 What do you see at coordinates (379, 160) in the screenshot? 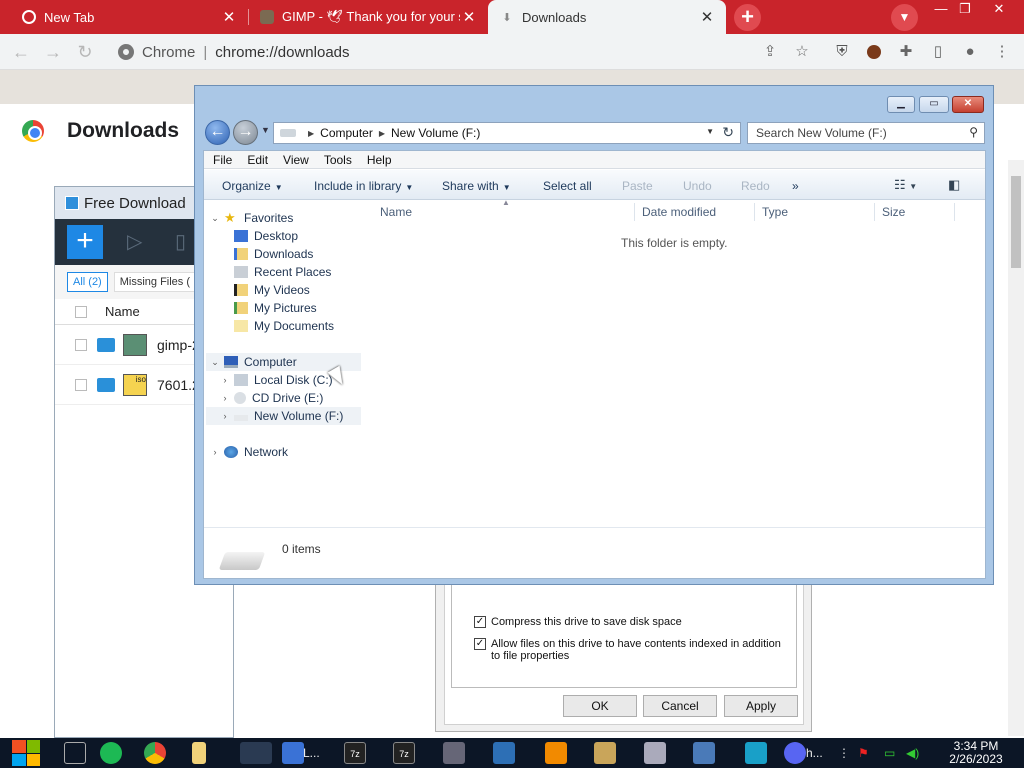
I see `menu-help: Help` at bounding box center [379, 160].